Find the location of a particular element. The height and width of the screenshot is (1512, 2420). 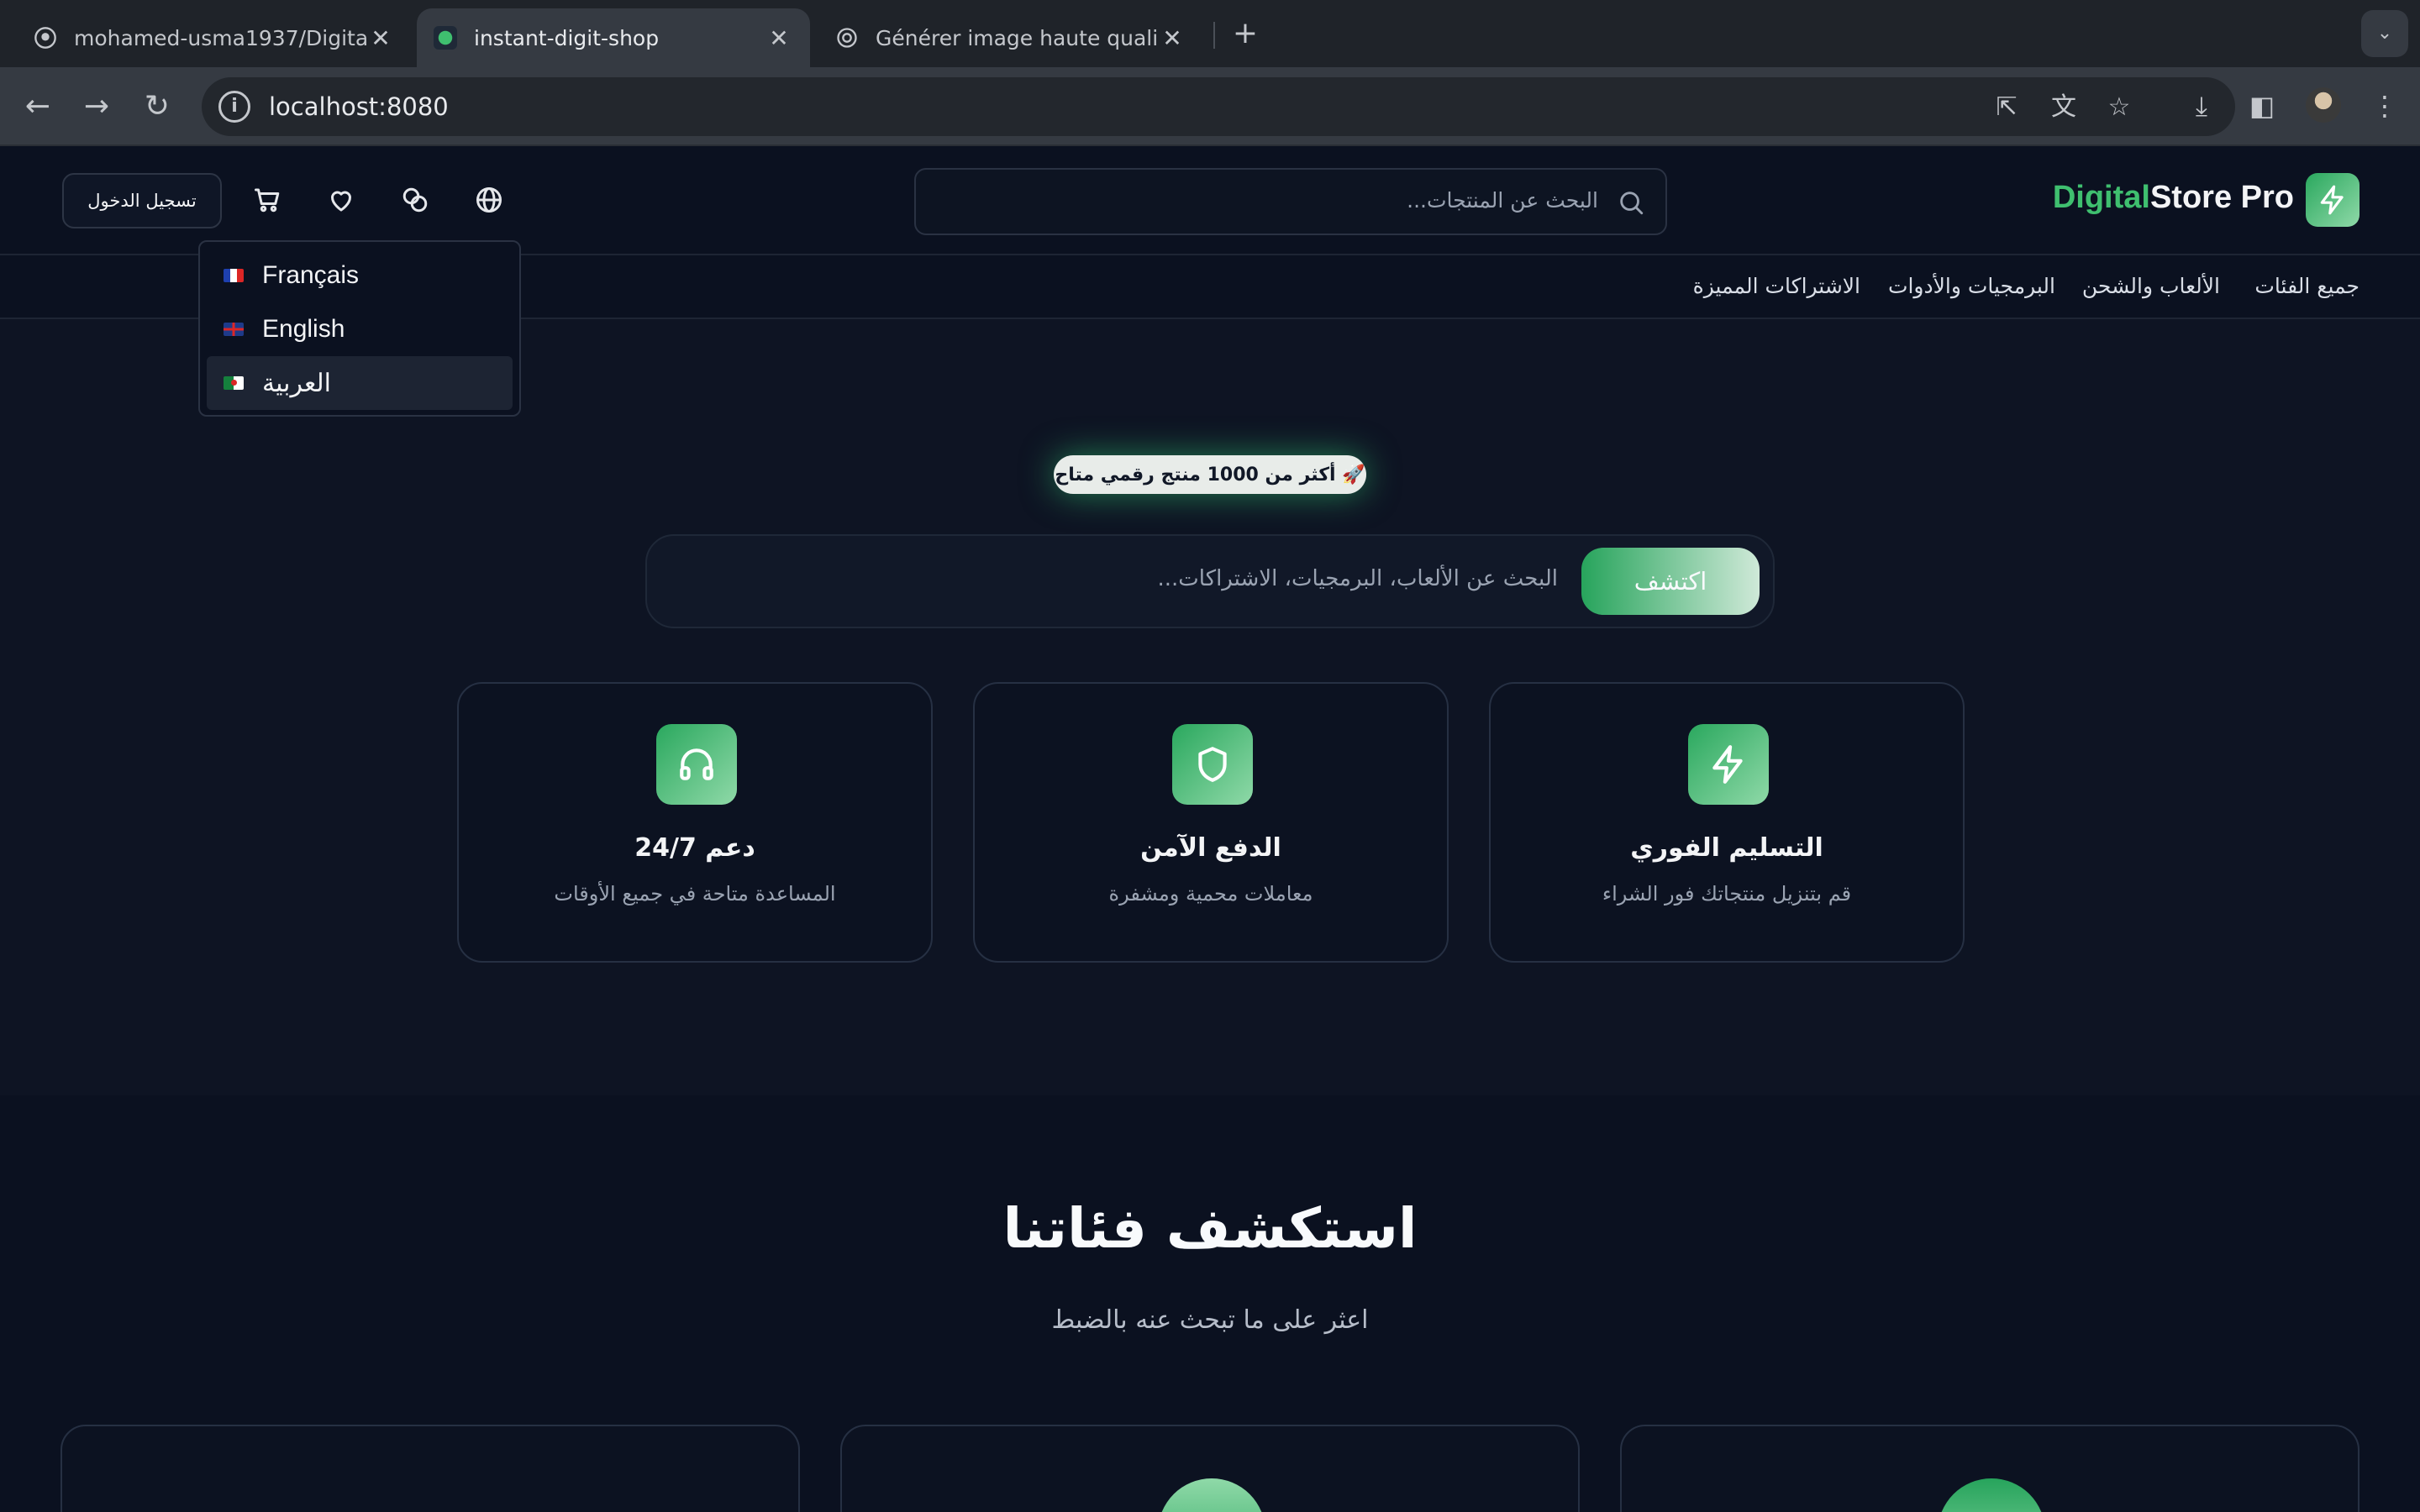

nav-all-categories: جميع الفئات is located at coordinates (2307, 286).